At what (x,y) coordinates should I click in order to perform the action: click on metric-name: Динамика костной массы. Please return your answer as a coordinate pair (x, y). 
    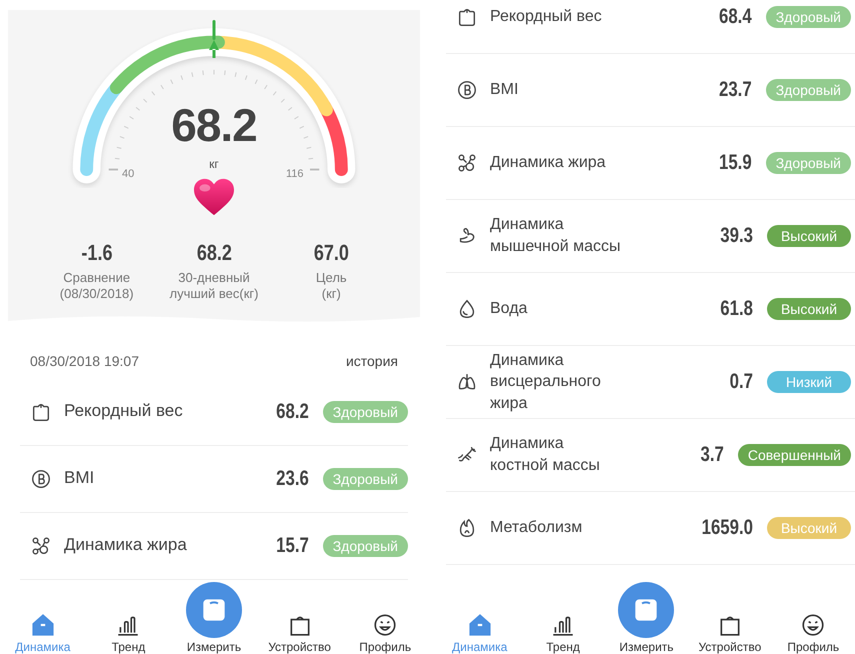
    Looking at the image, I should click on (545, 455).